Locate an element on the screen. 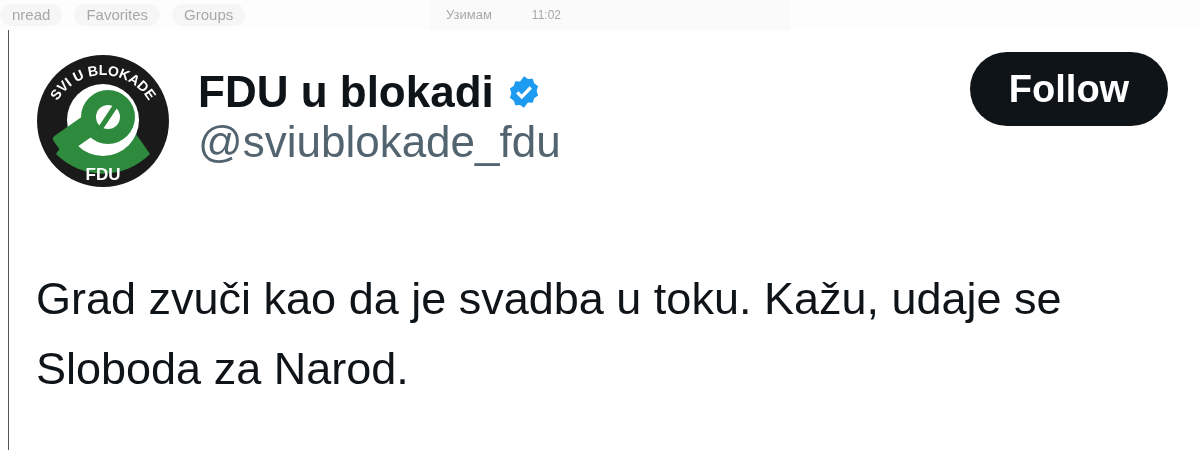 The image size is (1200, 451). tab: Groups is located at coordinates (209, 15).